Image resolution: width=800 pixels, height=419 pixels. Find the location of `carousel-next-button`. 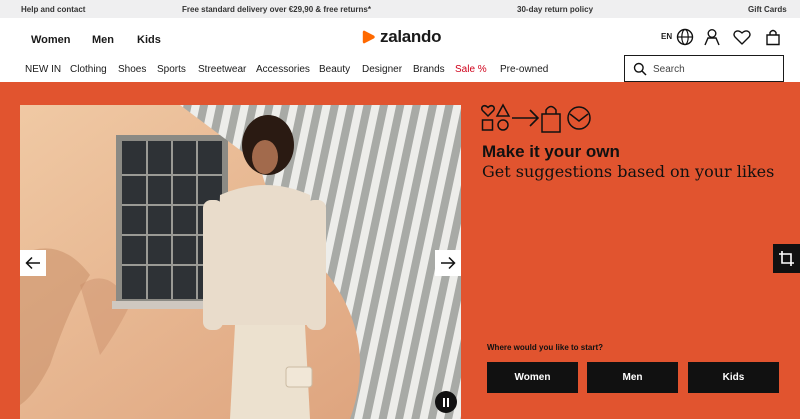

carousel-next-button is located at coordinates (448, 263).